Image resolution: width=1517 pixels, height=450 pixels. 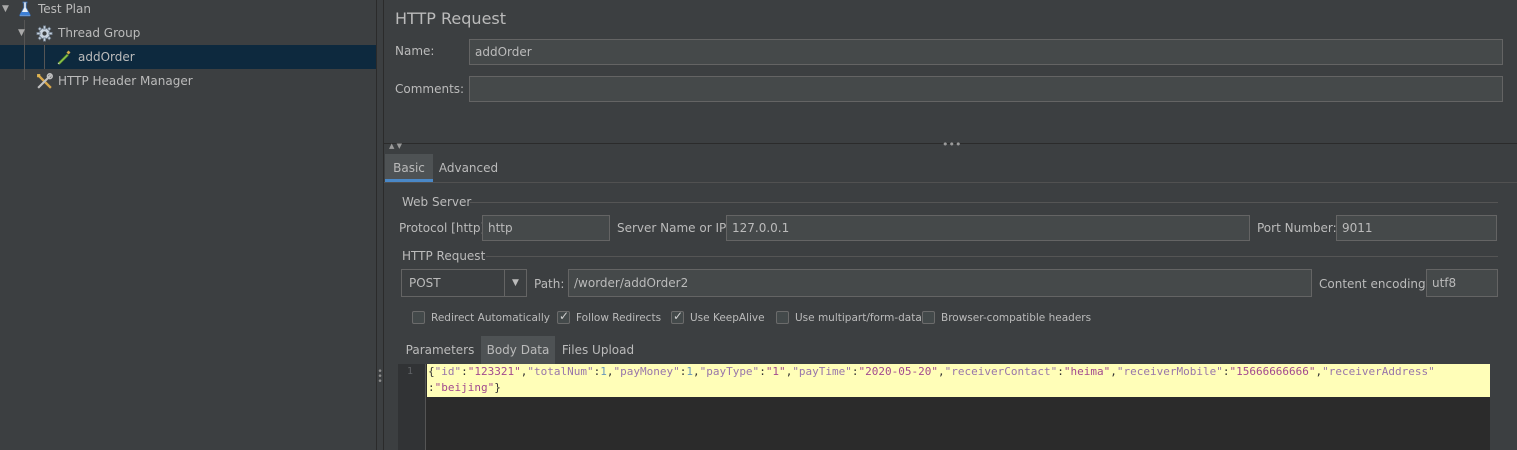 What do you see at coordinates (727, 318) in the screenshot?
I see `checkbox-label: Use KeepAlive` at bounding box center [727, 318].